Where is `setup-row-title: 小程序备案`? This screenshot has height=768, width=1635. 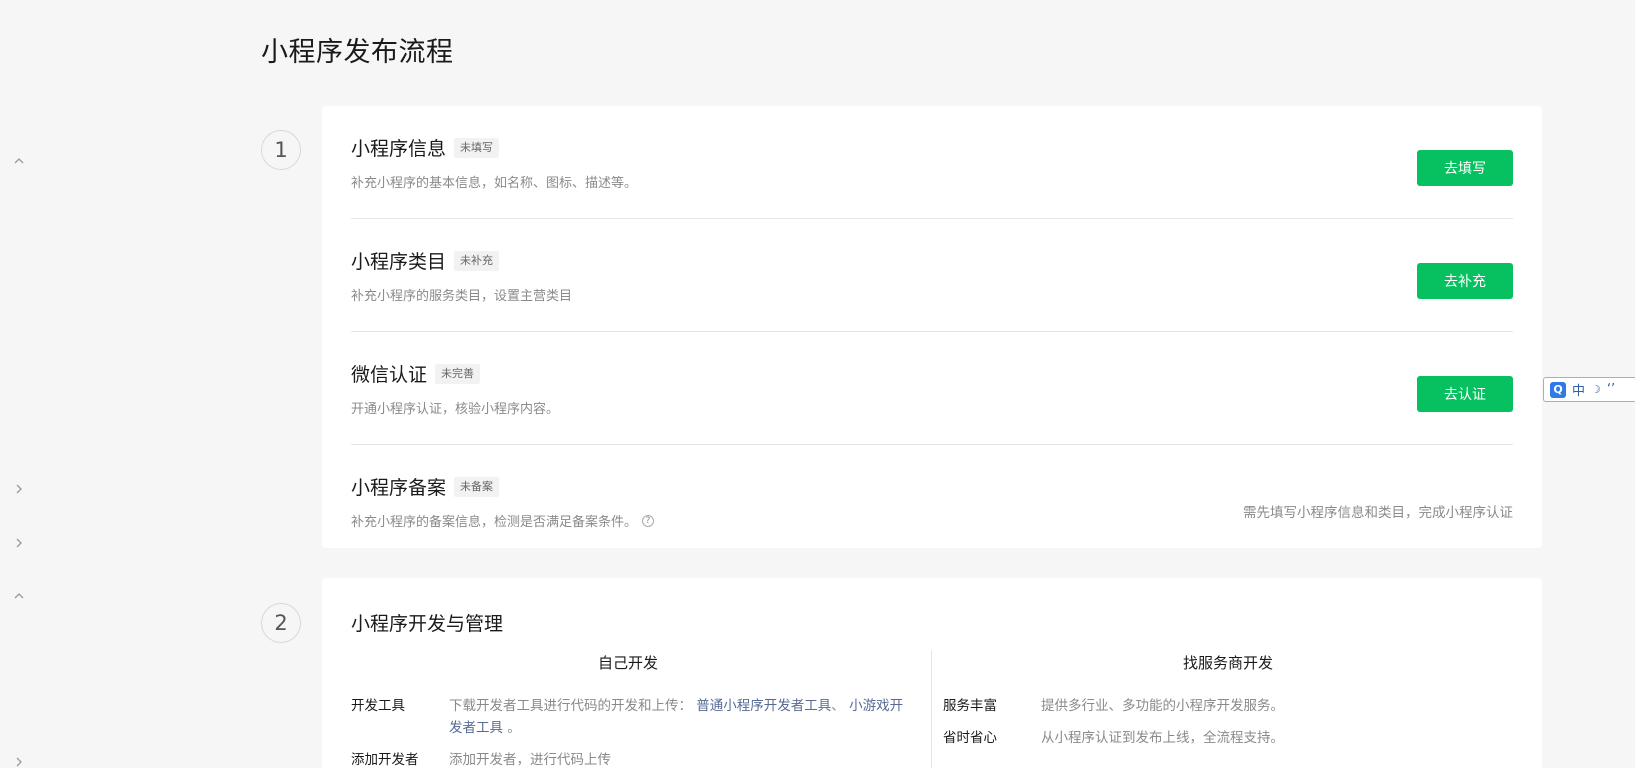 setup-row-title: 小程序备案 is located at coordinates (399, 488).